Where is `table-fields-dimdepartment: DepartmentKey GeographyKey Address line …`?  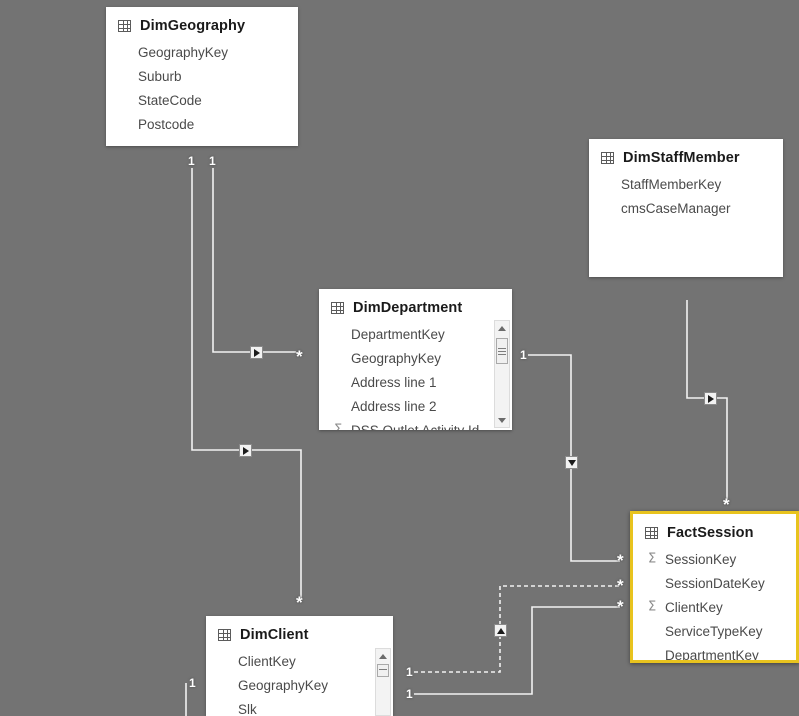 table-fields-dimdepartment: DepartmentKey GeographyKey Address line … is located at coordinates (415, 376).